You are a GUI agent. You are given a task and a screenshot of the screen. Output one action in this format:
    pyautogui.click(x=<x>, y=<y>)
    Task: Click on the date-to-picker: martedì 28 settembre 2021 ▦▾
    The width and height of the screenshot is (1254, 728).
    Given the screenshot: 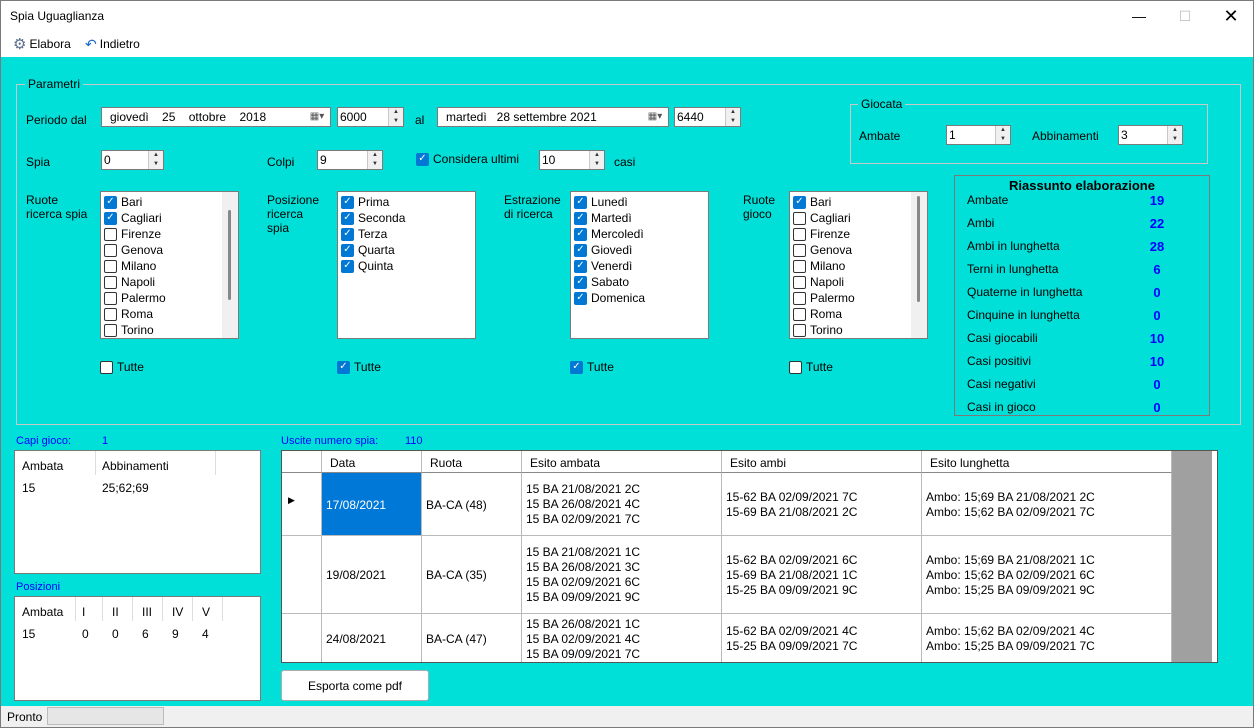 What is the action you would take?
    pyautogui.click(x=553, y=117)
    